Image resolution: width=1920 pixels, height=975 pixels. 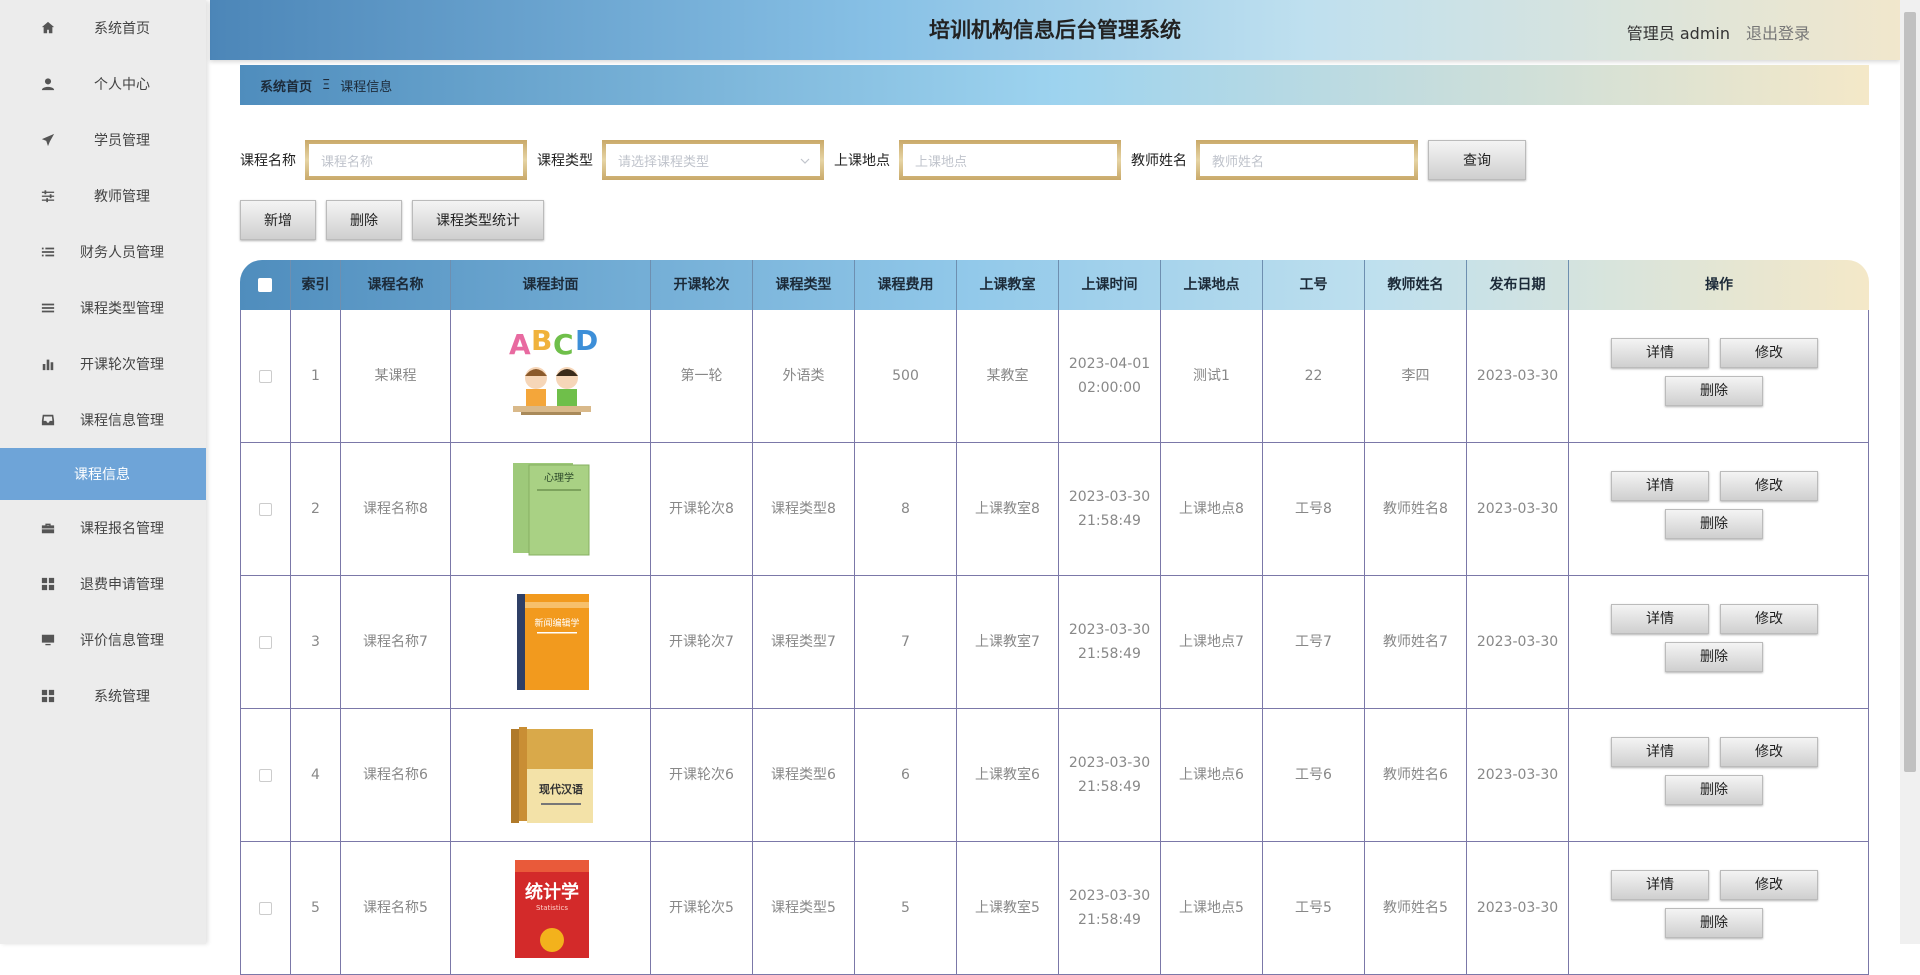 What do you see at coordinates (1778, 32) in the screenshot?
I see `logout-link: 退出登录` at bounding box center [1778, 32].